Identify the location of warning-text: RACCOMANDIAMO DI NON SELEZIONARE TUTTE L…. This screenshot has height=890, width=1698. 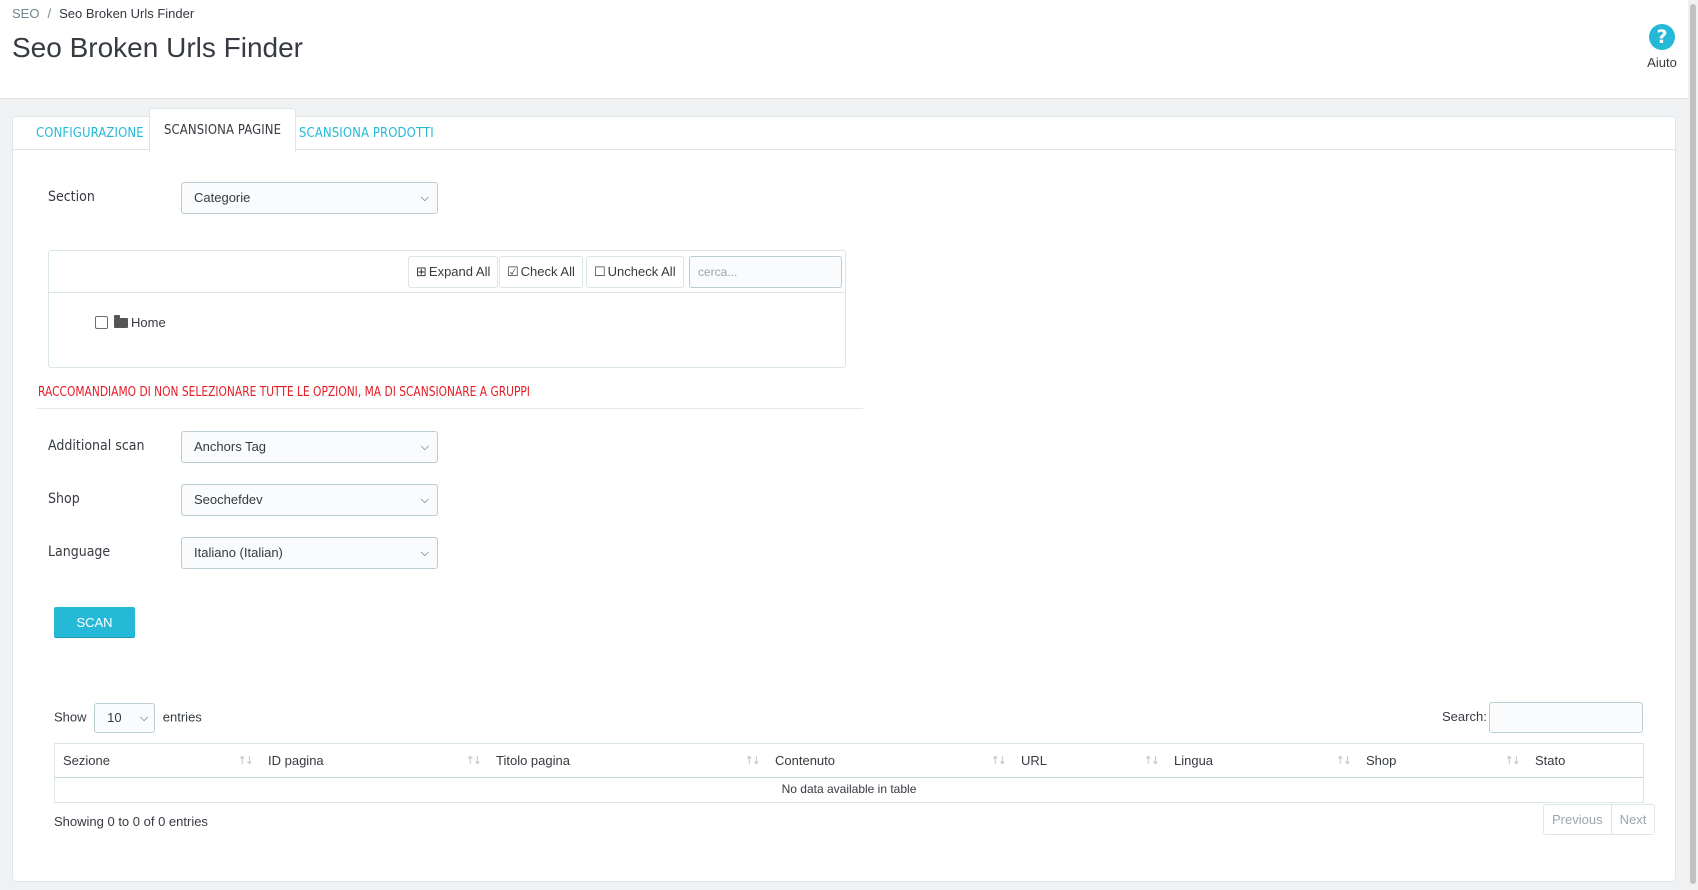
(284, 392).